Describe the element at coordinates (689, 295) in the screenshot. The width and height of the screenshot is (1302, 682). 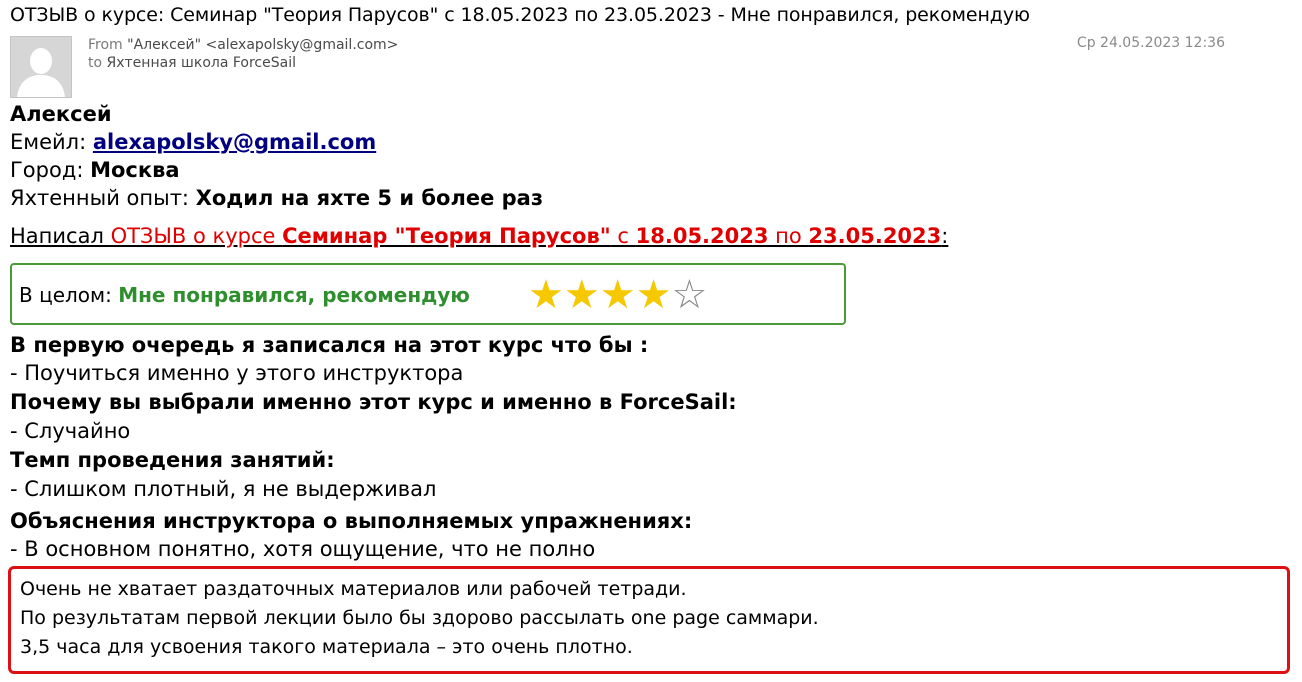
I see `star-empty-icon: ☆` at that location.